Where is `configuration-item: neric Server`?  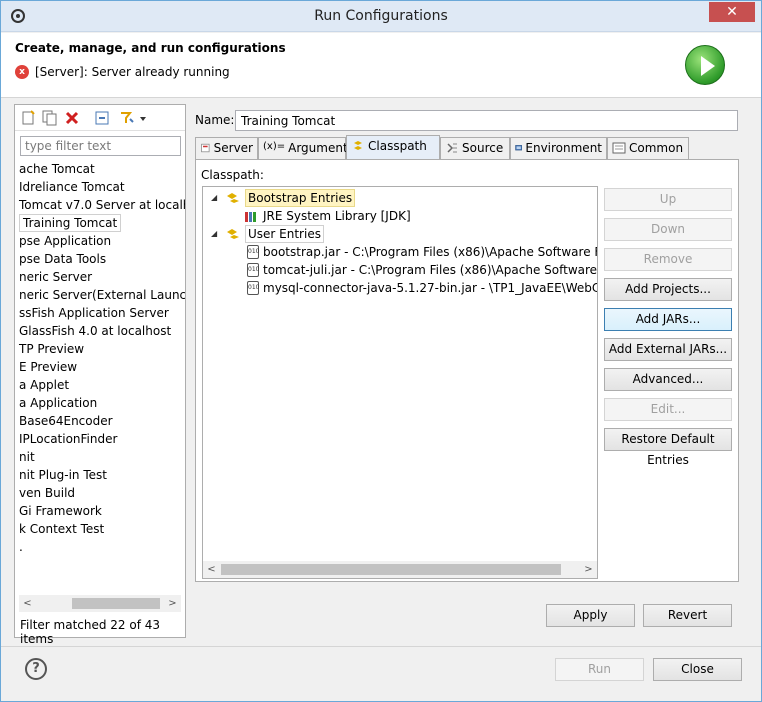 configuration-item: neric Server is located at coordinates (100, 277).